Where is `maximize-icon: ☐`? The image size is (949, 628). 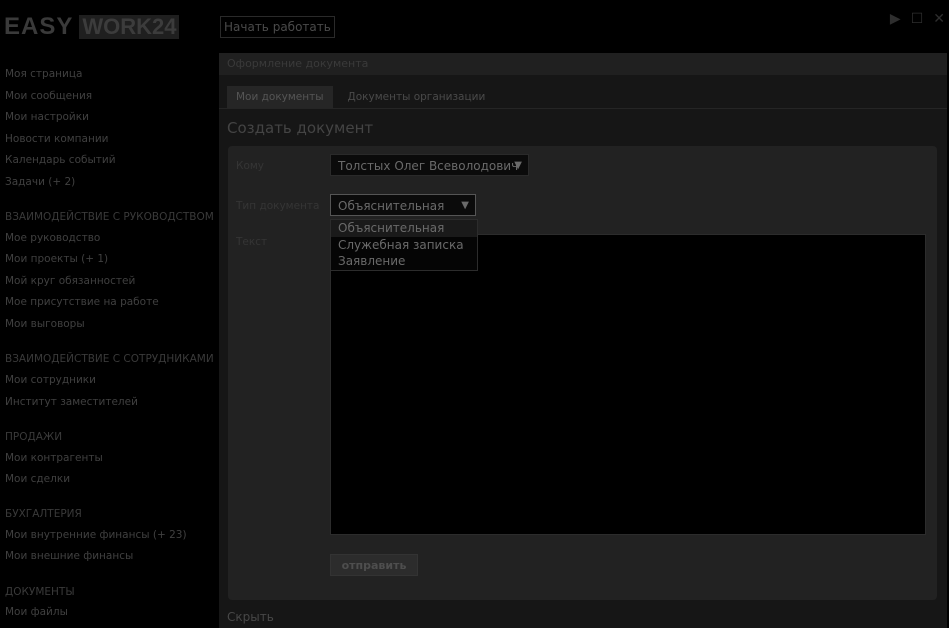
maximize-icon: ☐ is located at coordinates (917, 19).